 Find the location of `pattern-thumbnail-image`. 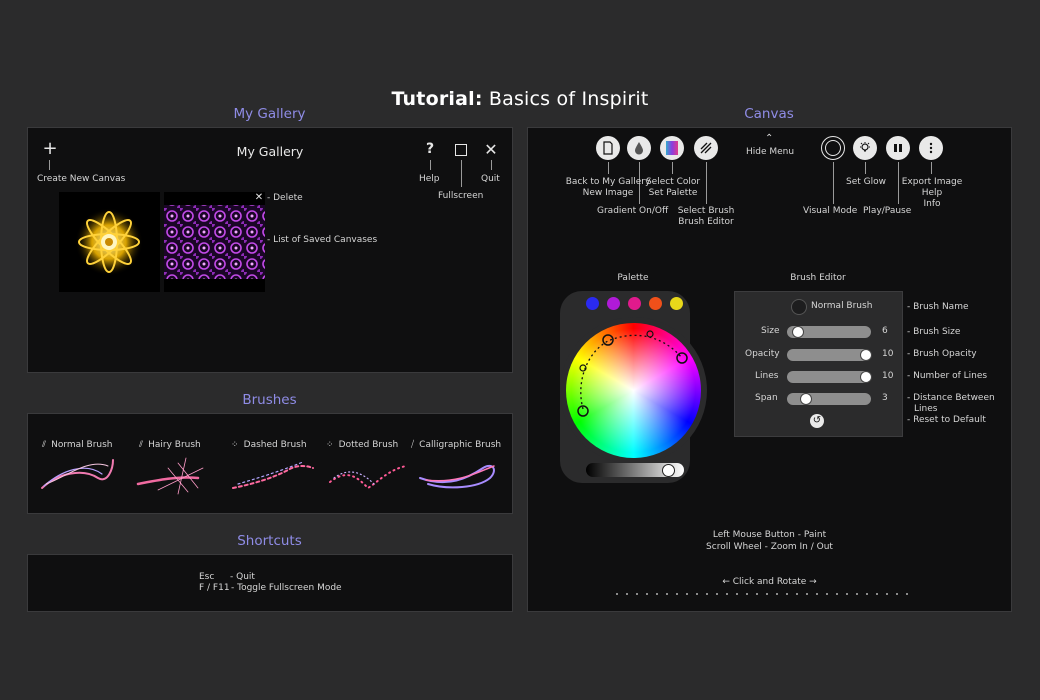

pattern-thumbnail-image is located at coordinates (214, 242).